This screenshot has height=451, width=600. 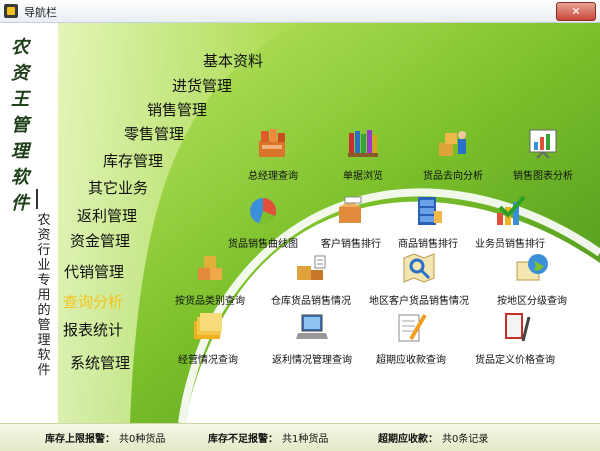 I want to click on tagline-char: 农, so click(x=44, y=220).